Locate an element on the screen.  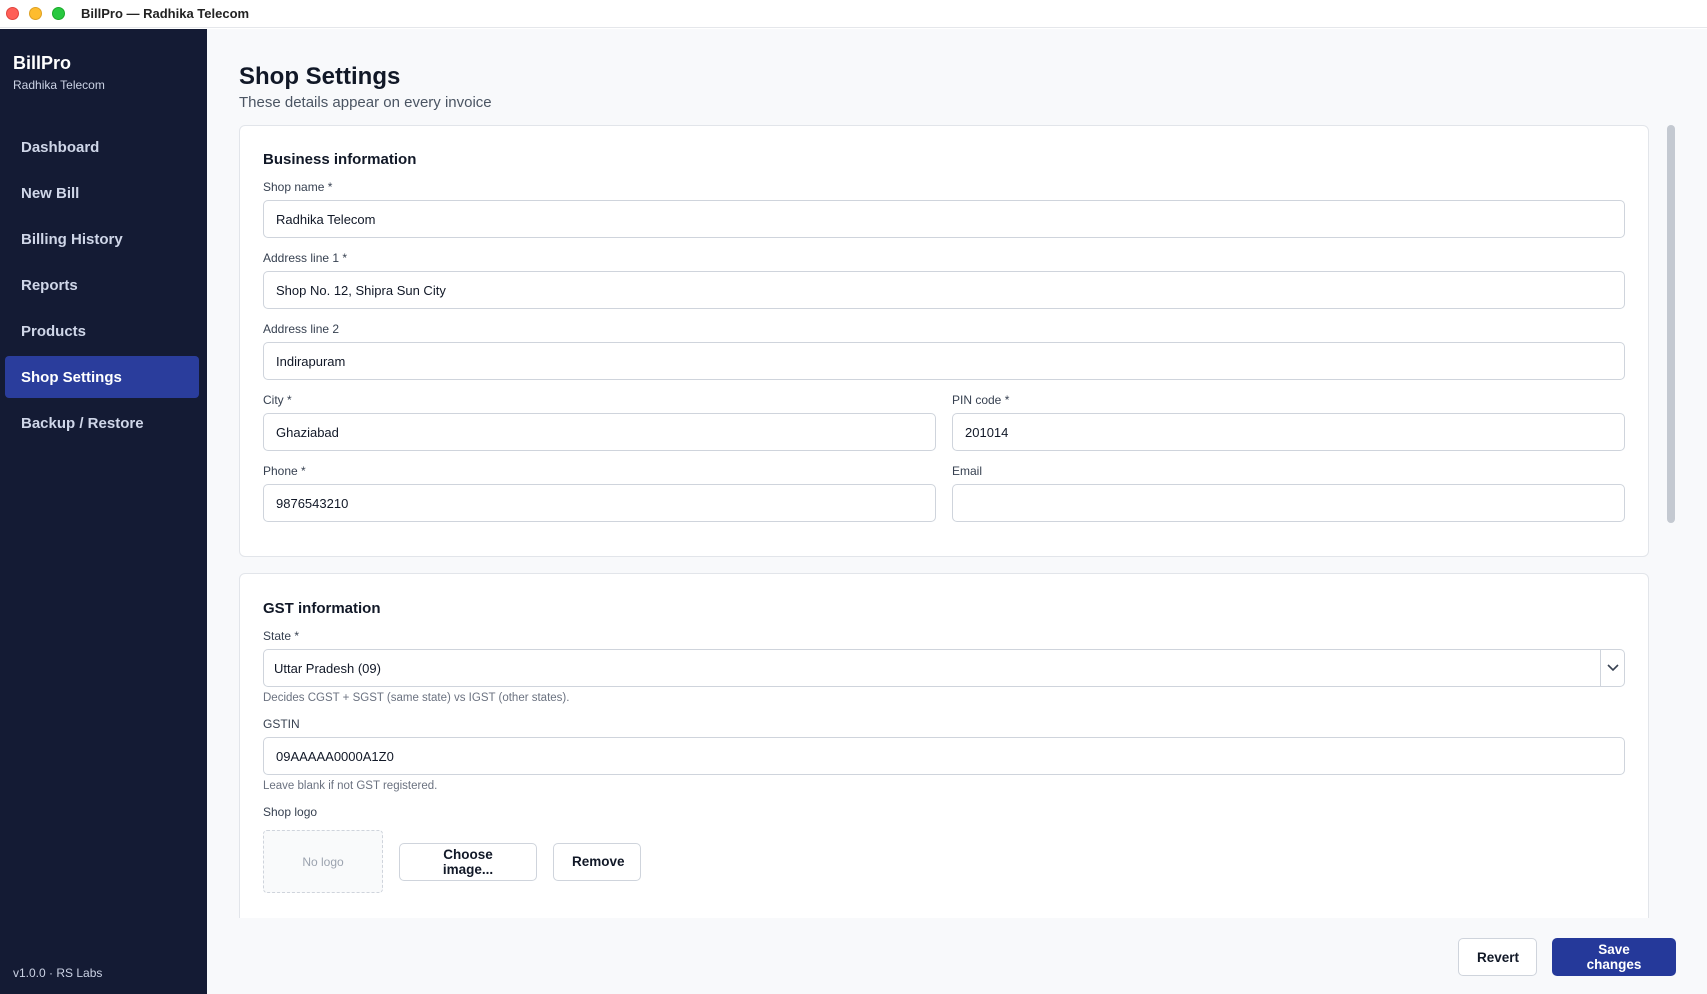
brand-name: BillPro is located at coordinates (42, 63).